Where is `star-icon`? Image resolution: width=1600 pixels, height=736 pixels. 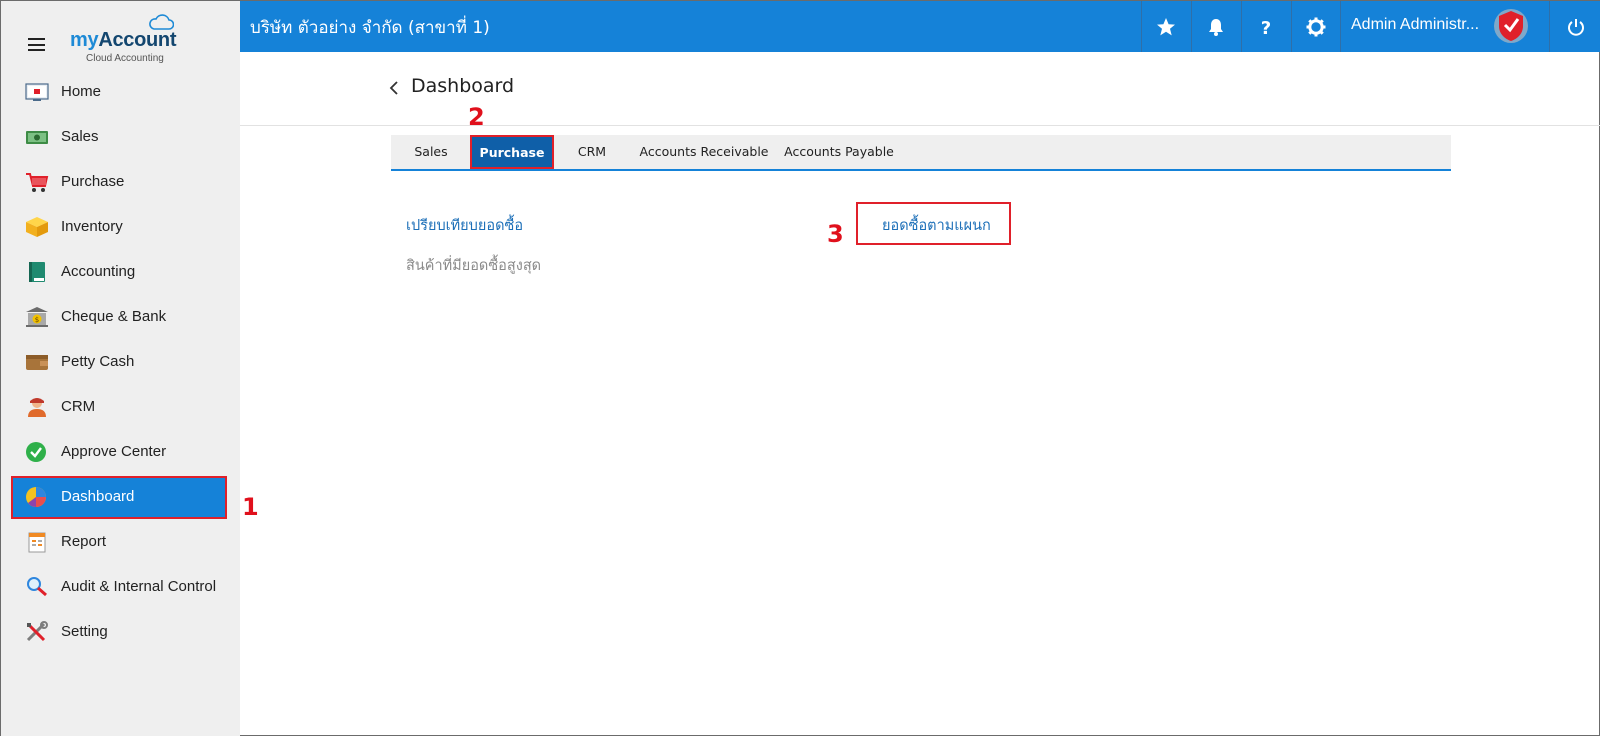
star-icon is located at coordinates (1166, 26).